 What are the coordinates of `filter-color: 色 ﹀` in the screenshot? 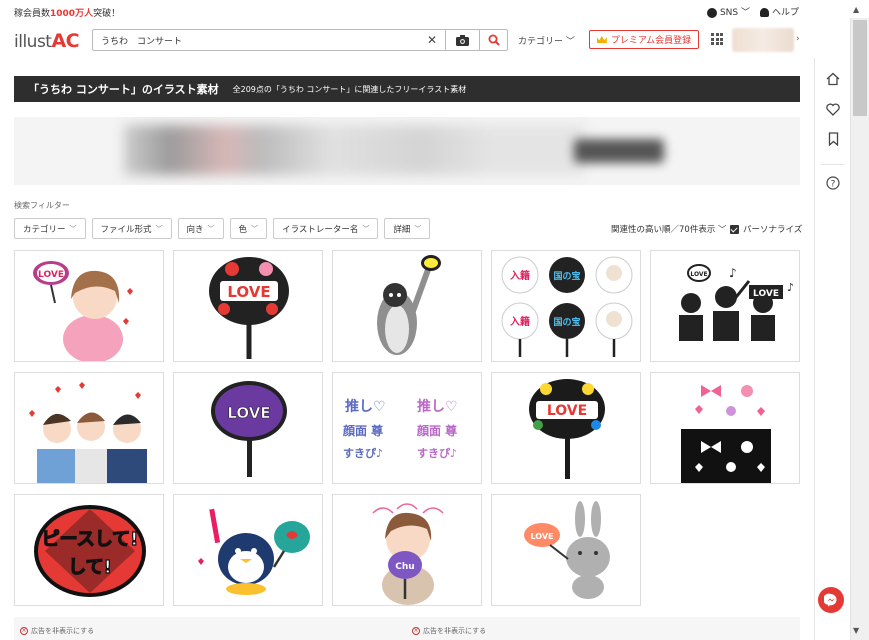 It's located at (248, 228).